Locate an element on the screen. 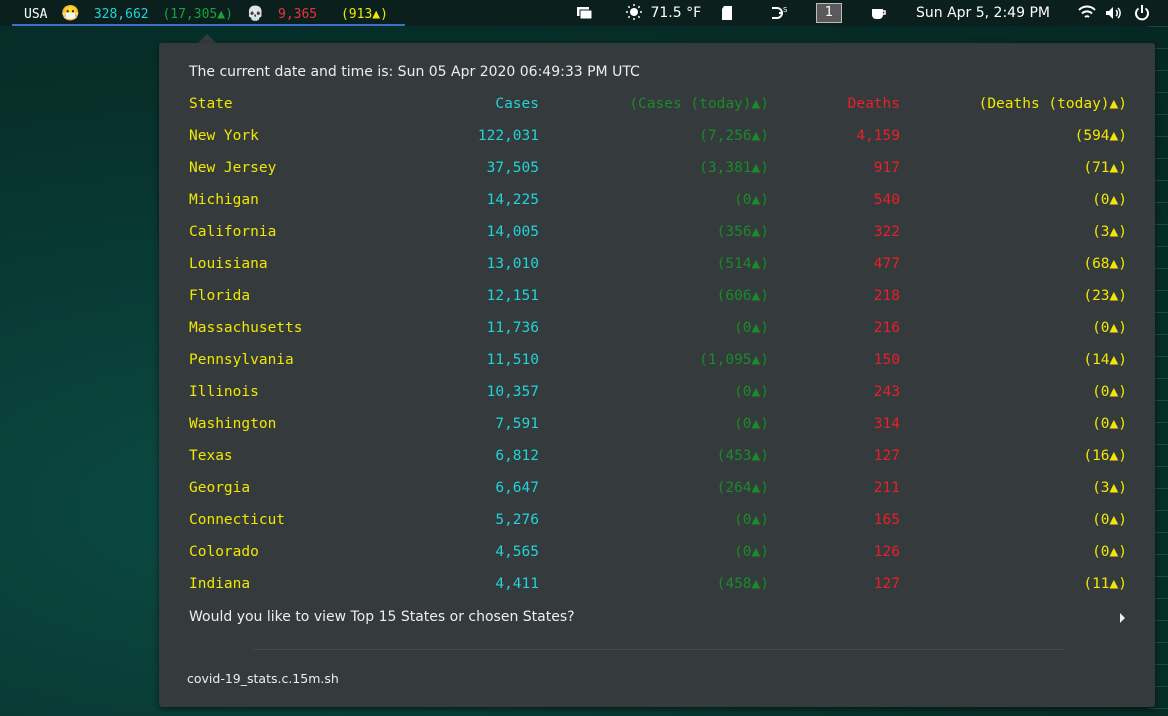 The width and height of the screenshot is (1168, 716). state-cell: Texas is located at coordinates (211, 456).